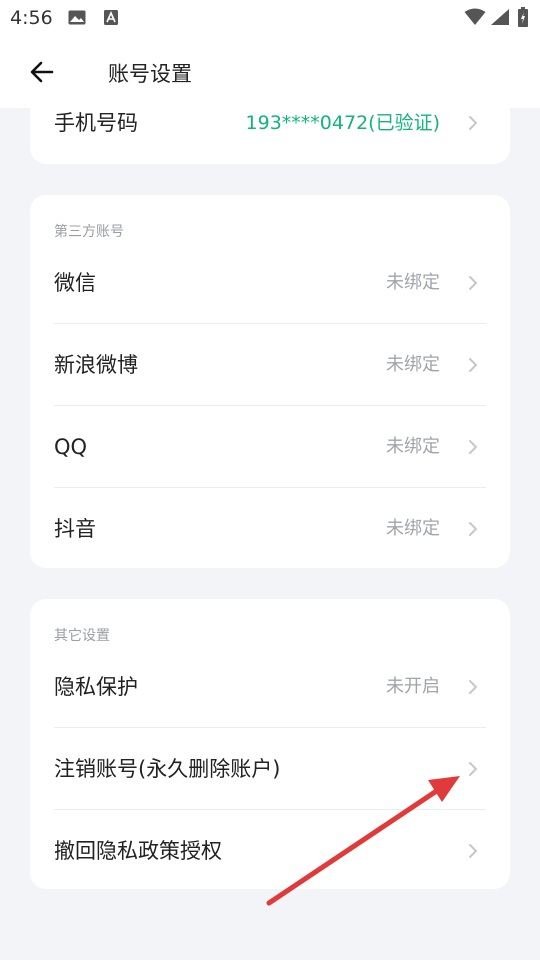  I want to click on app-header: 账号设置, so click(270, 72).